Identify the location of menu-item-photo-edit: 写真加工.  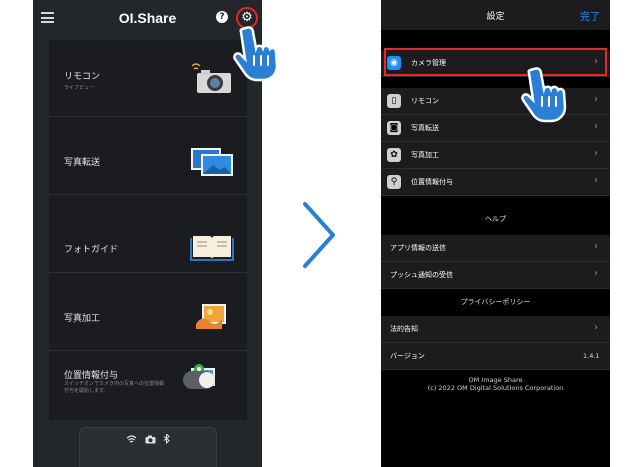
(148, 312).